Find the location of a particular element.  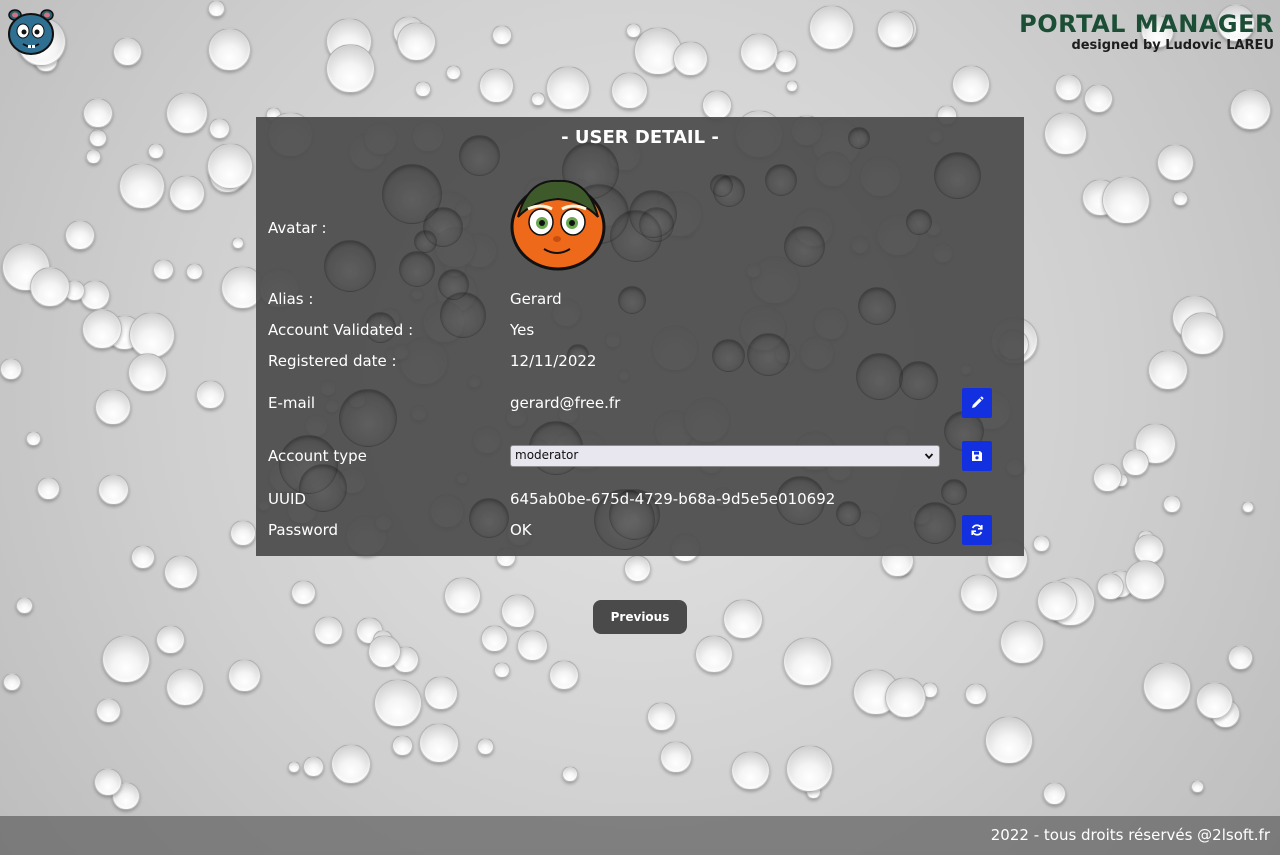

floppy-disk-icon is located at coordinates (977, 456).